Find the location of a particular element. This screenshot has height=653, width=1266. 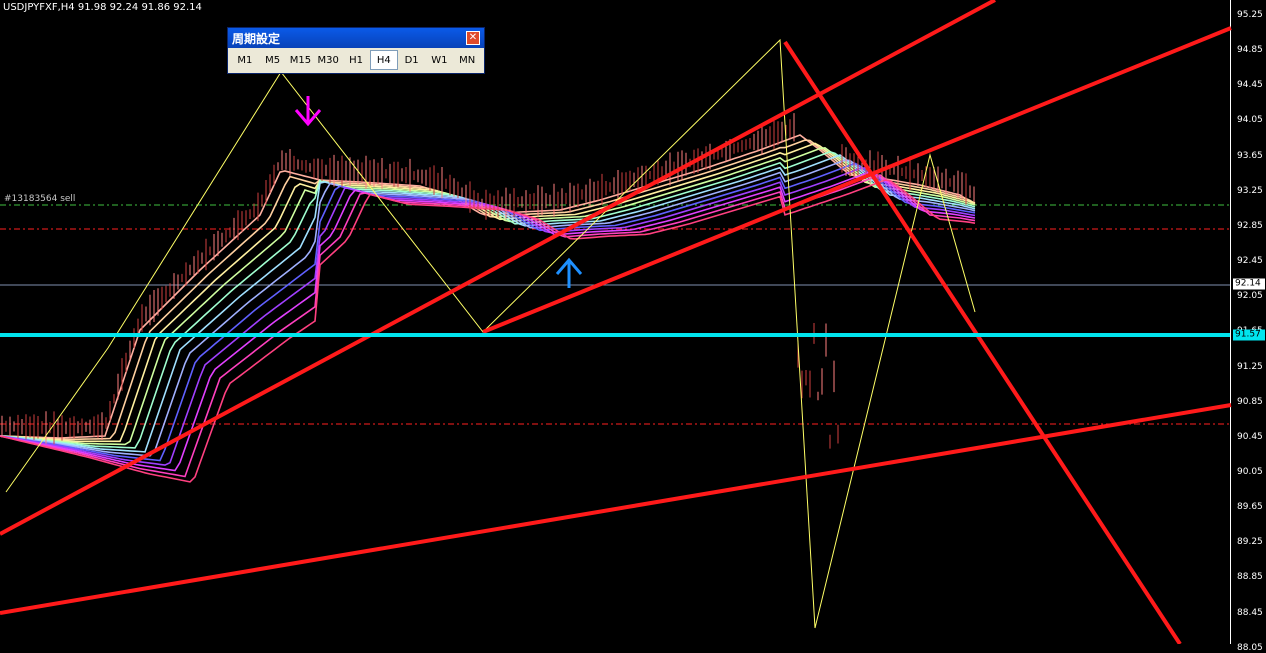

period-buttons: M1 M5 M15 M30 H1 H4 D1 W1 MN is located at coordinates (356, 60).